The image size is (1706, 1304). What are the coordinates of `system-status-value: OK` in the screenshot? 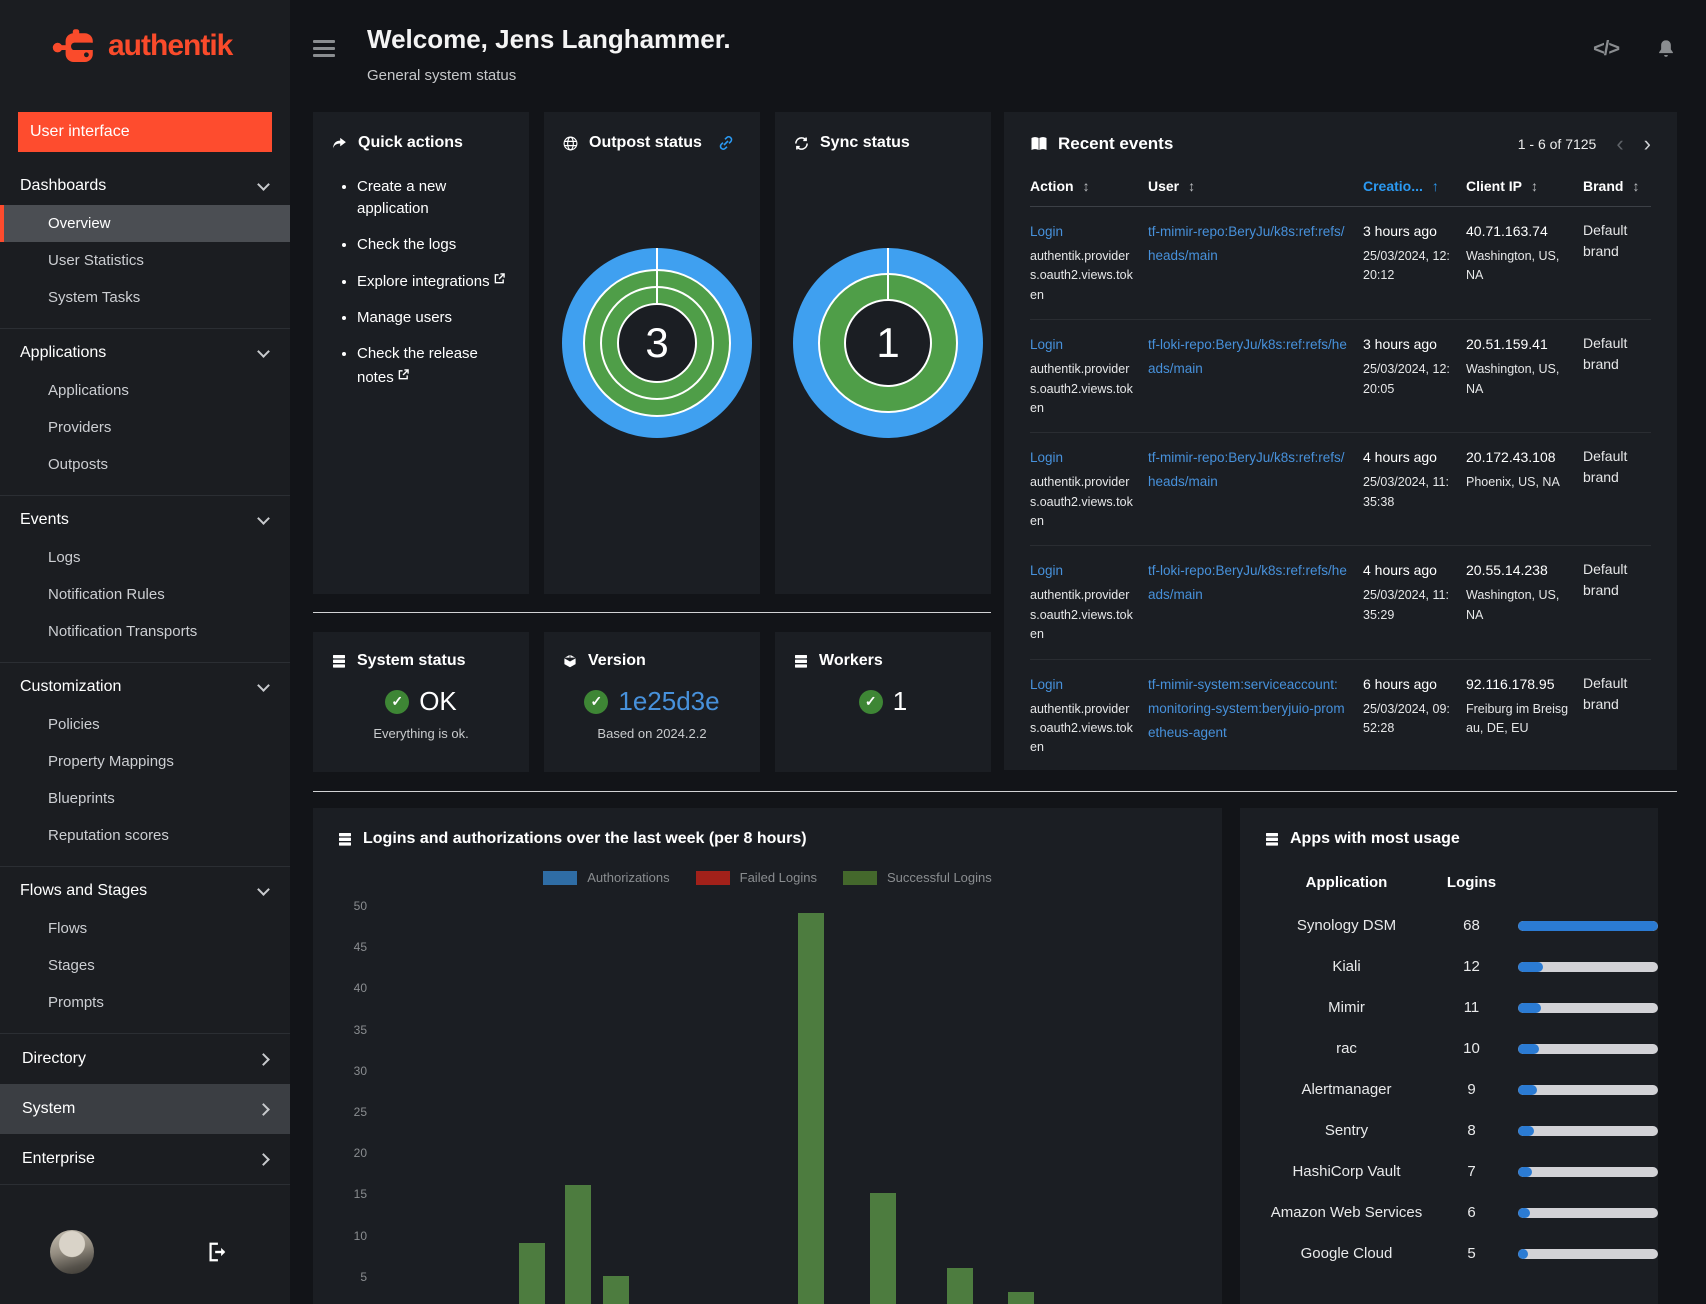 It's located at (438, 701).